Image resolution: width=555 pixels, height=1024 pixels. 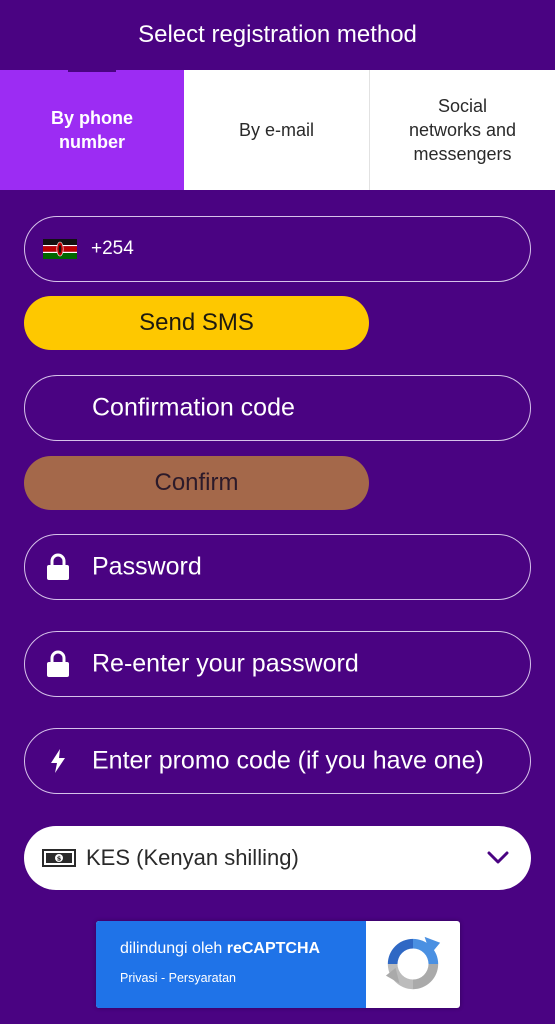 What do you see at coordinates (498, 858) in the screenshot?
I see `chevron-down-icon` at bounding box center [498, 858].